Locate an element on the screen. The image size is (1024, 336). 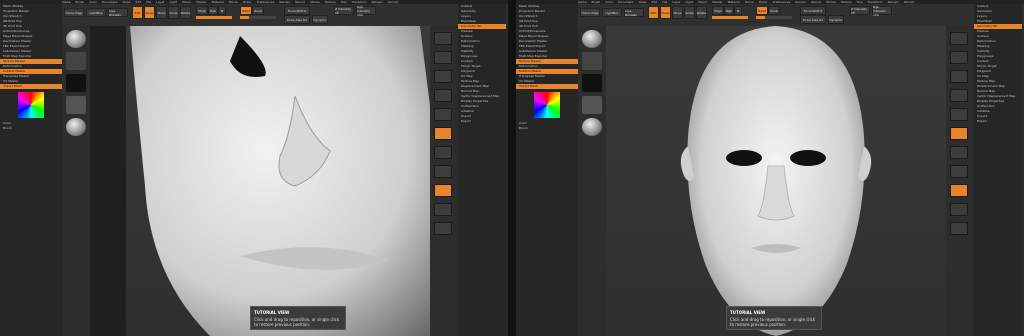
window-divider is located at coordinates (512, 168).